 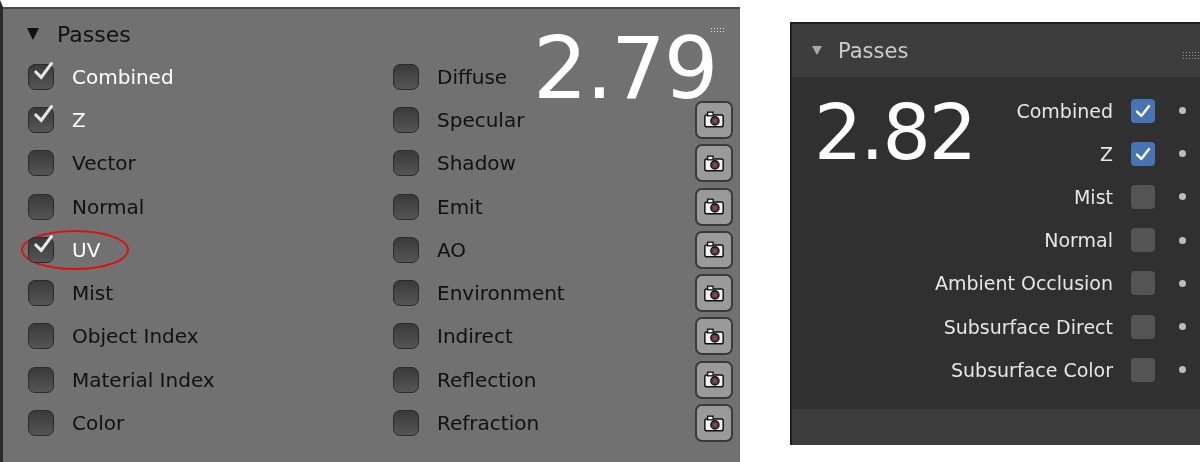 I want to click on checkbox-label: Subsurface Color, so click(x=1031, y=369).